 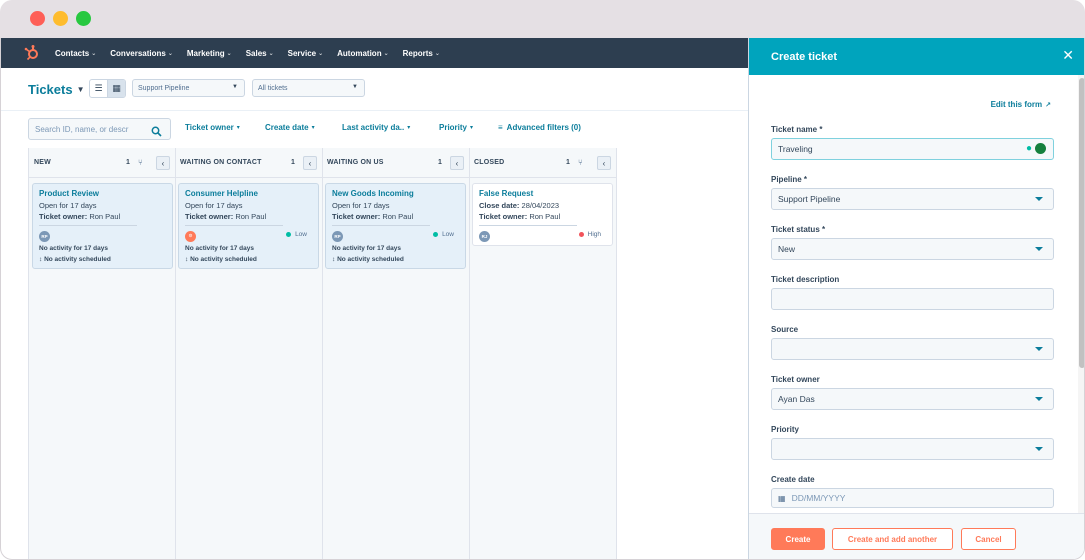 I want to click on view-select-value: All tickets, so click(x=273, y=88).